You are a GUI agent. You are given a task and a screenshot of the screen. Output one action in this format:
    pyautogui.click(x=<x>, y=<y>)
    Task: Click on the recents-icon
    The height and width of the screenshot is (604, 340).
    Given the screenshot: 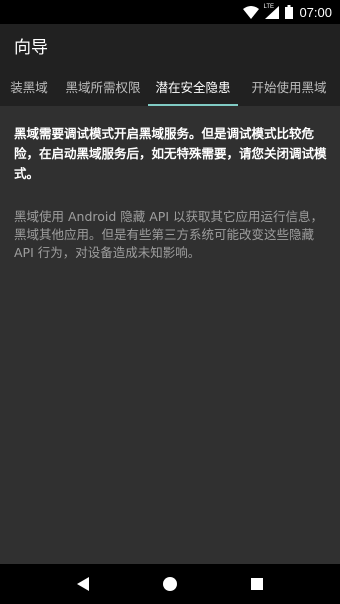 What is the action you would take?
    pyautogui.click(x=256, y=584)
    